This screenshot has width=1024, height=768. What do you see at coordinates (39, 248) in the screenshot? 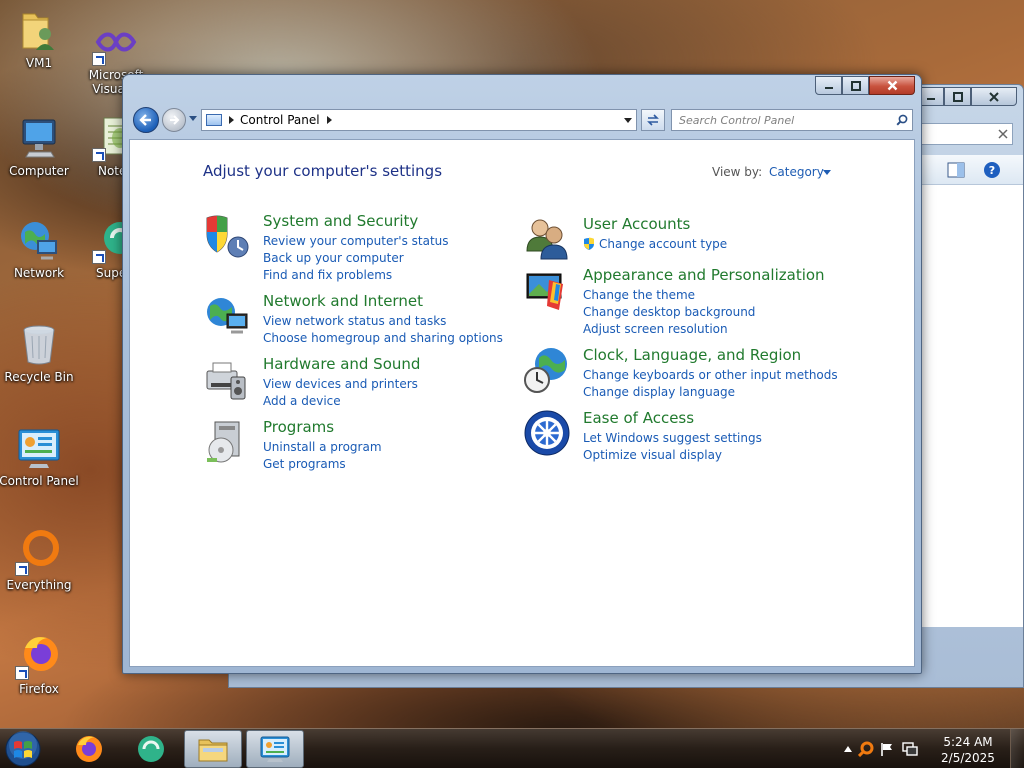
I see `desktop-icon-network: Network` at bounding box center [39, 248].